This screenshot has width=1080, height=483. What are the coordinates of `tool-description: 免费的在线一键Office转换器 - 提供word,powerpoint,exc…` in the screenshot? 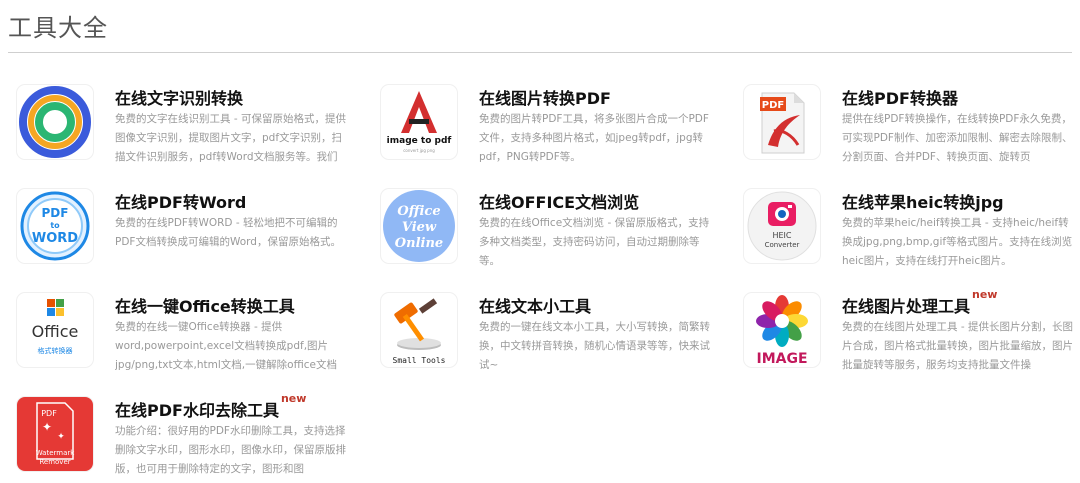 It's located at (226, 346).